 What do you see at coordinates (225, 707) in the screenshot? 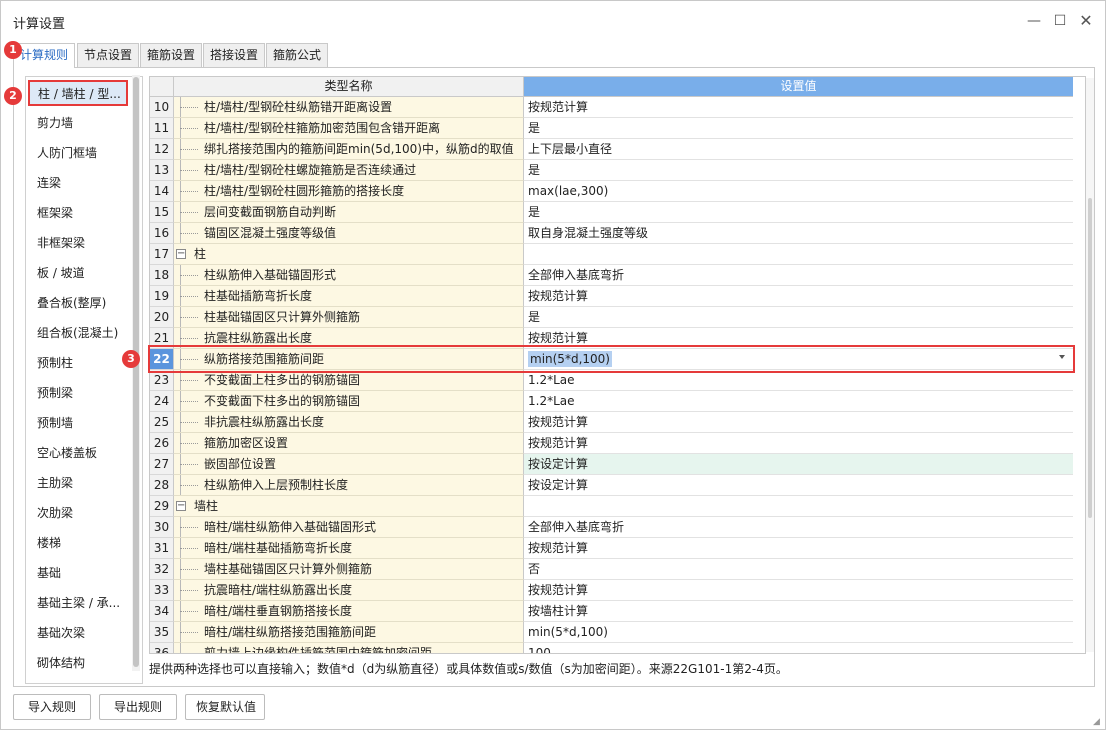
I see `restore-defaults-button: 恢复默认值` at bounding box center [225, 707].